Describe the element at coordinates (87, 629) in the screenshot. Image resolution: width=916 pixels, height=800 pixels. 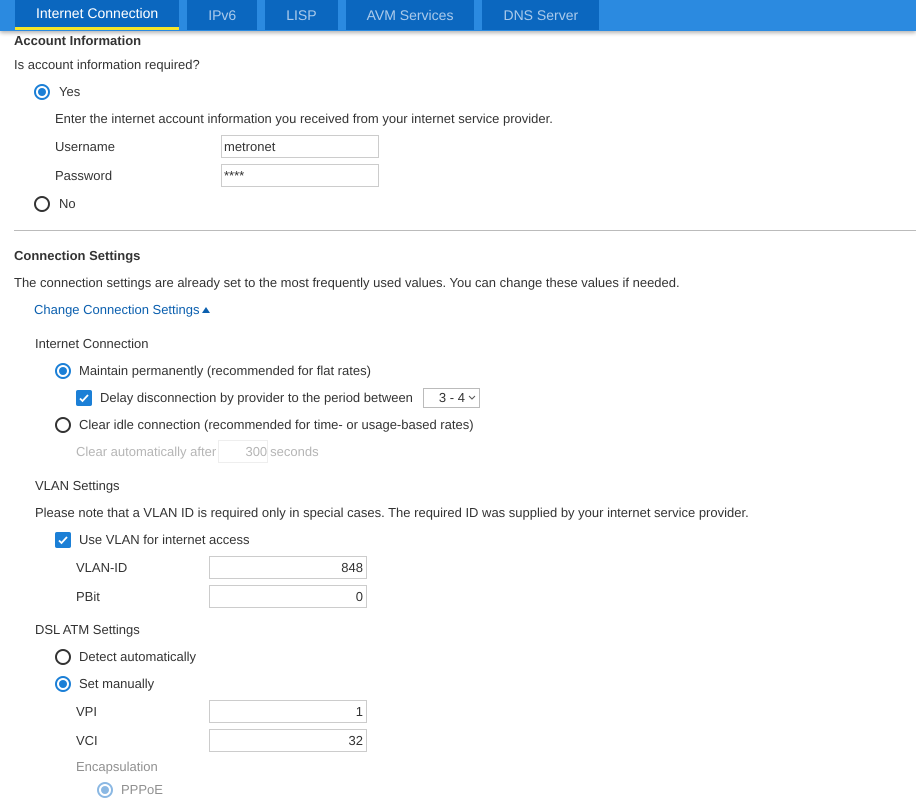
I see `subsection-heading: DSL ATM Settings` at that location.